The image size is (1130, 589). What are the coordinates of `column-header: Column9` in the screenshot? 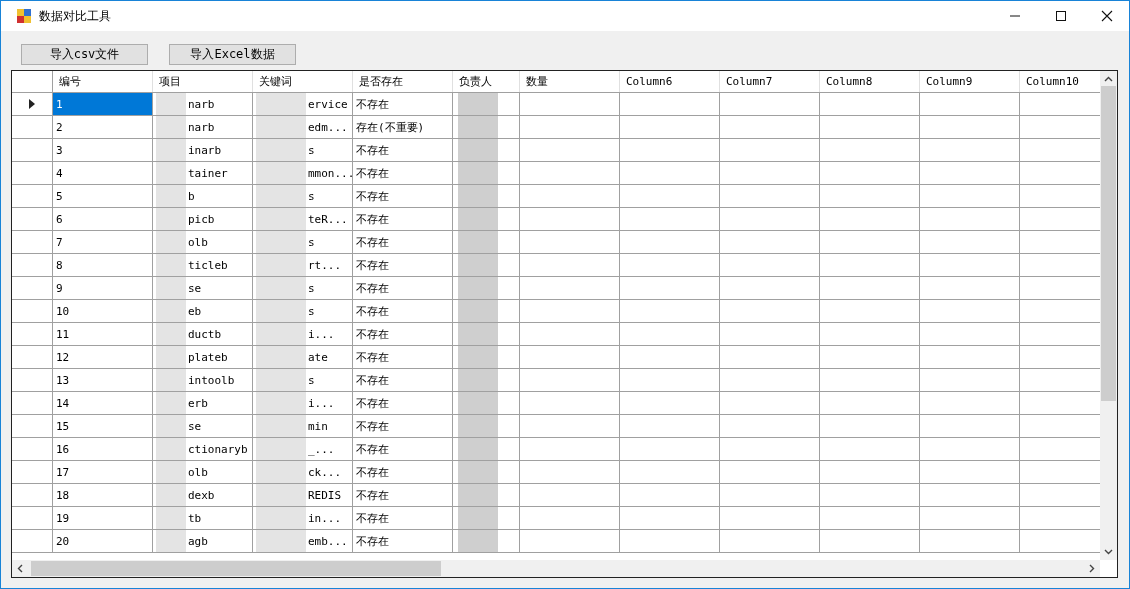 It's located at (970, 81).